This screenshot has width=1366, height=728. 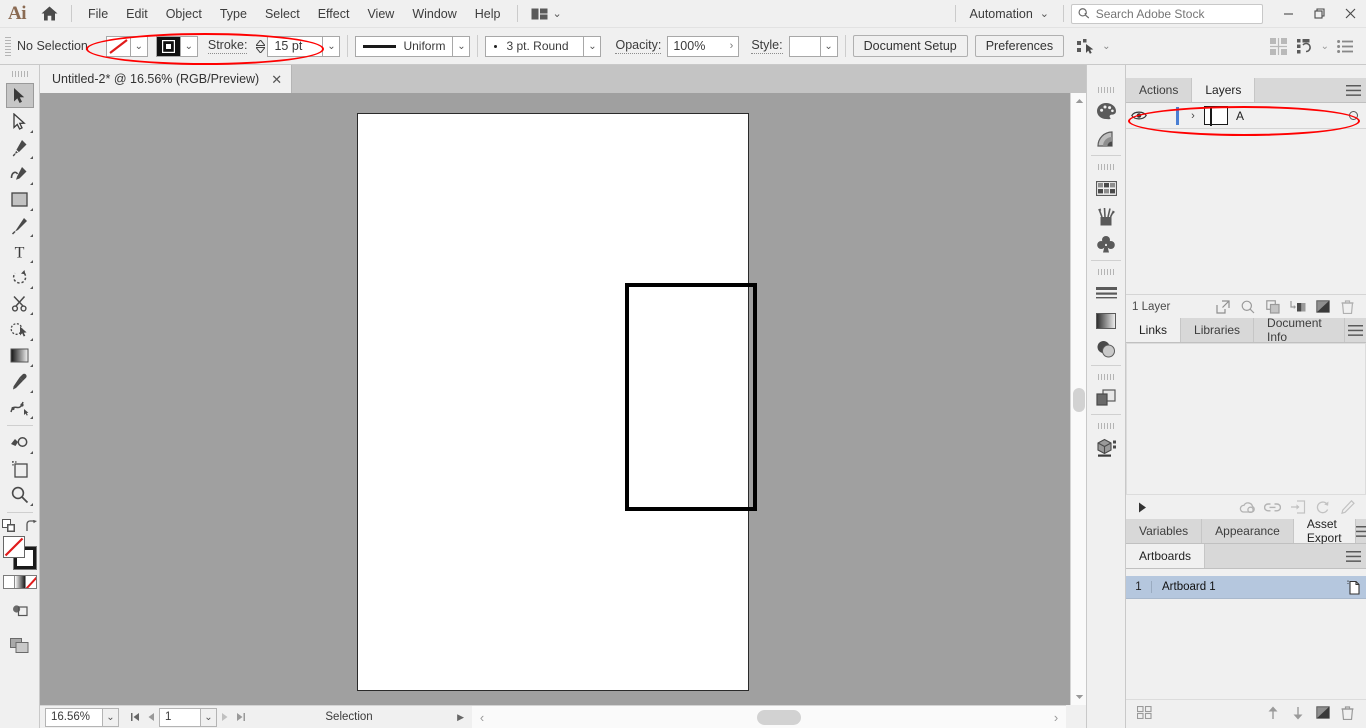 I want to click on color-guide-panel-icon, so click(x=1106, y=139).